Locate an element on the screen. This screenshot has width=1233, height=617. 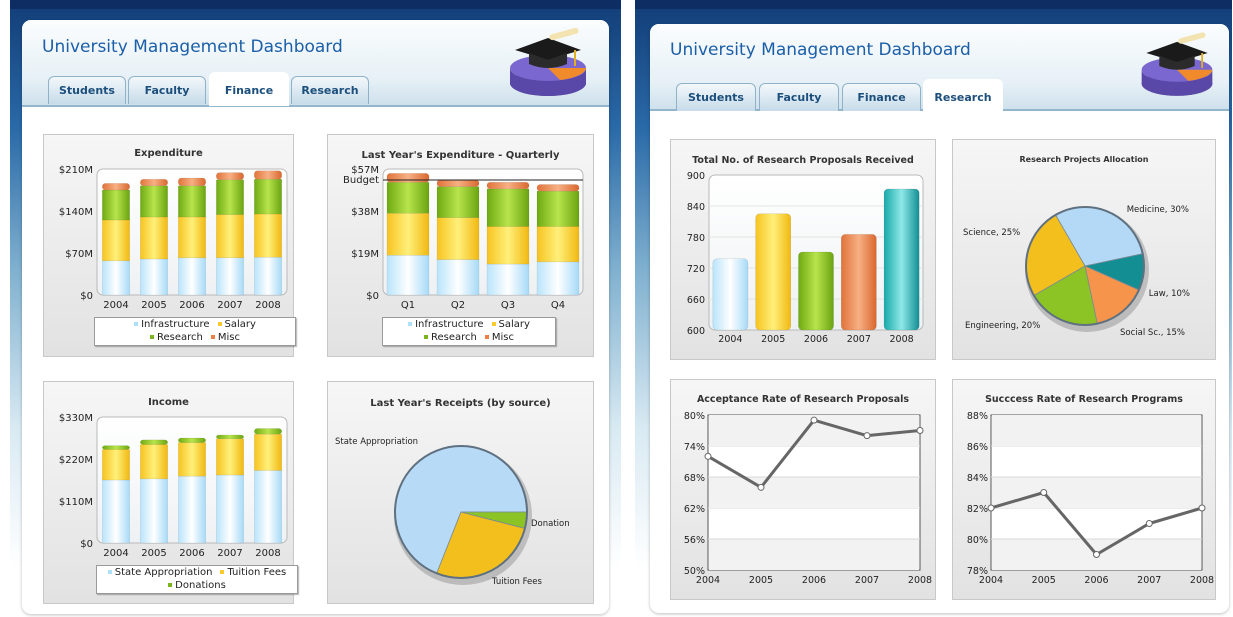
y-tick-label: $140M is located at coordinates (76, 212).